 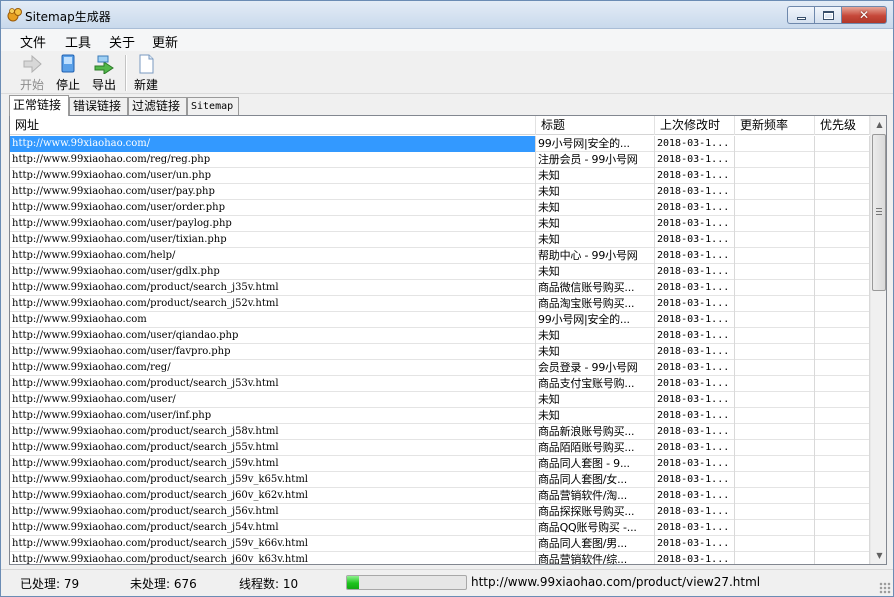 What do you see at coordinates (885, 588) in the screenshot?
I see `resize-grip-icon` at bounding box center [885, 588].